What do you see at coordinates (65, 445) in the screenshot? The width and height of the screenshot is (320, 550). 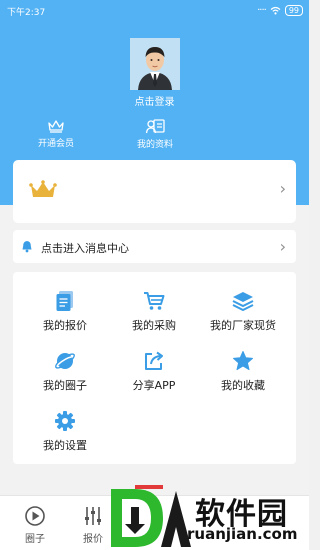 I see `grid-item-label: 我的设置` at bounding box center [65, 445].